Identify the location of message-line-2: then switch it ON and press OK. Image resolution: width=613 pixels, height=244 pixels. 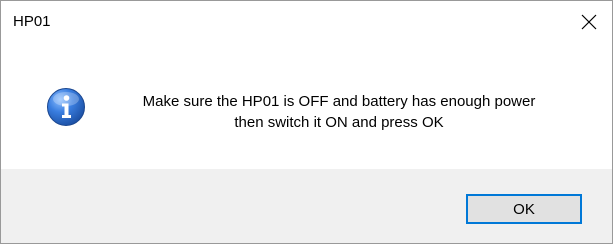
(339, 122).